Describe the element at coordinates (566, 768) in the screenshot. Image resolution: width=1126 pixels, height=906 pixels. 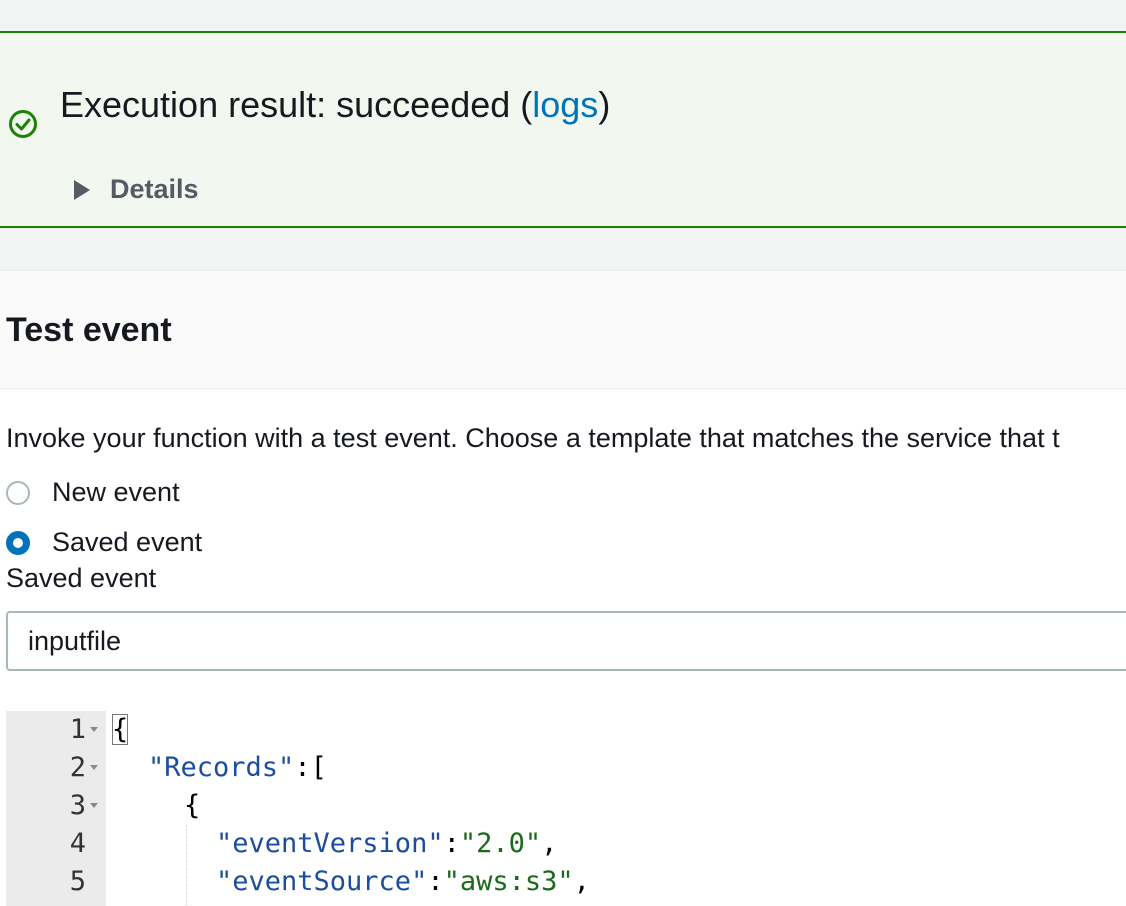
I see `editor-line: 2 "Records":[` at that location.